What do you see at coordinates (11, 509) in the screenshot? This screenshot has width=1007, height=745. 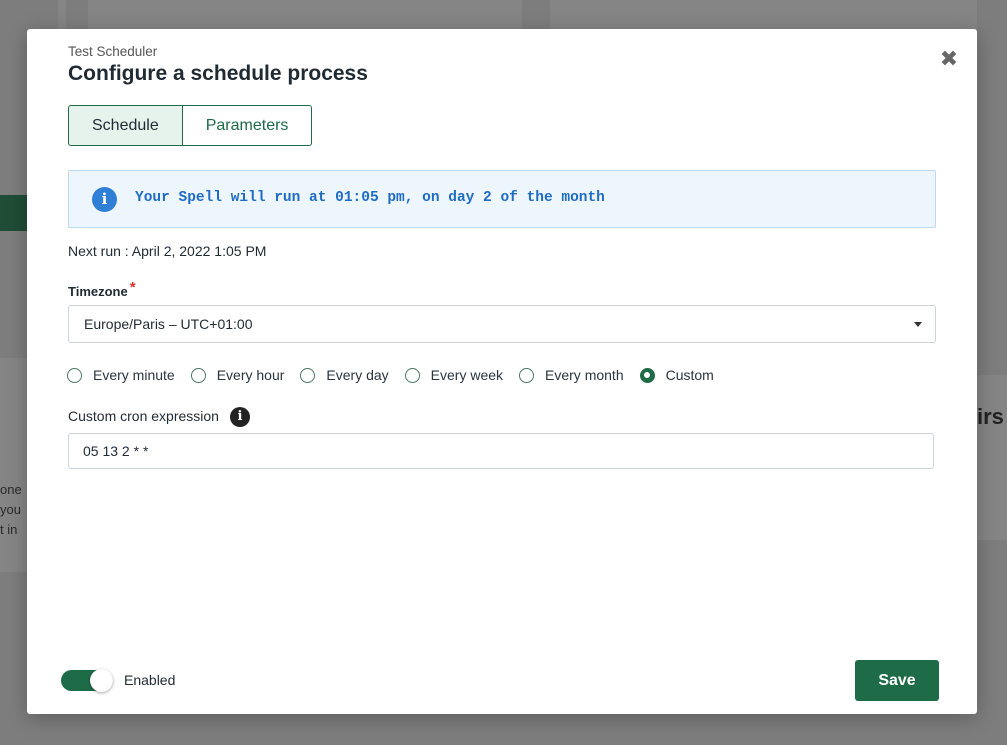 I see `background-text: one you t in` at bounding box center [11, 509].